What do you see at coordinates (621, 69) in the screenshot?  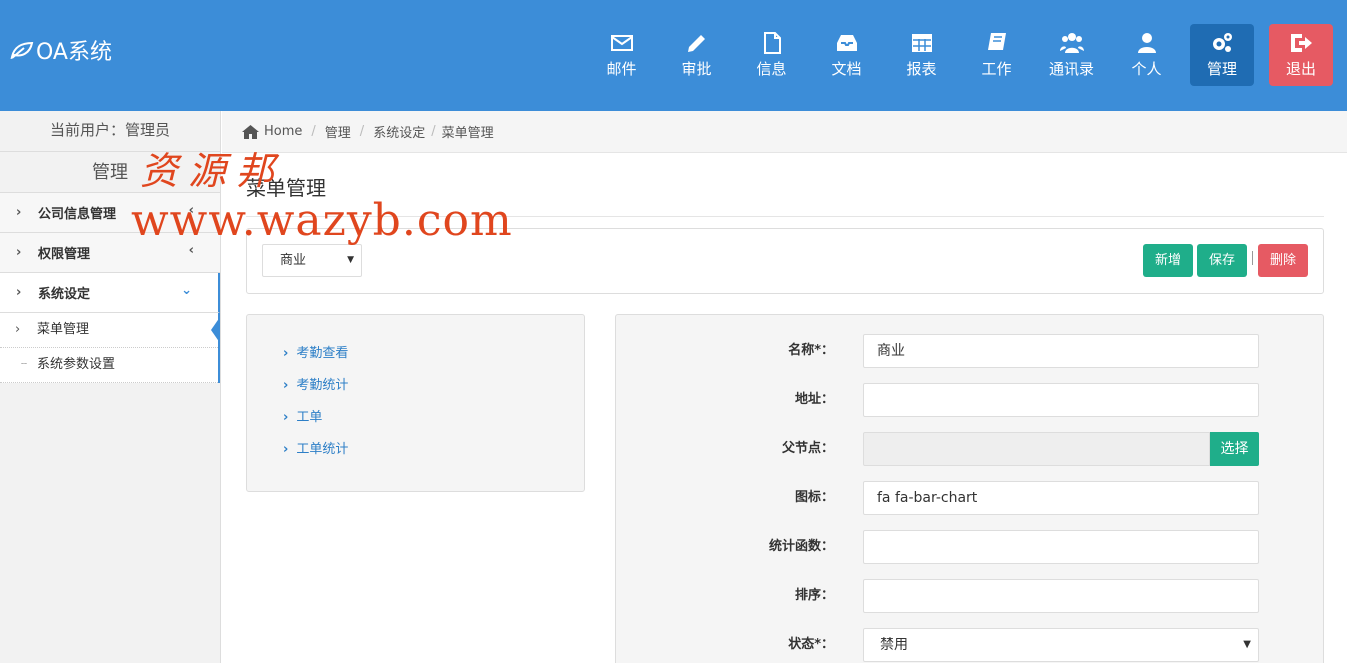 I see `nav-label: 邮件` at bounding box center [621, 69].